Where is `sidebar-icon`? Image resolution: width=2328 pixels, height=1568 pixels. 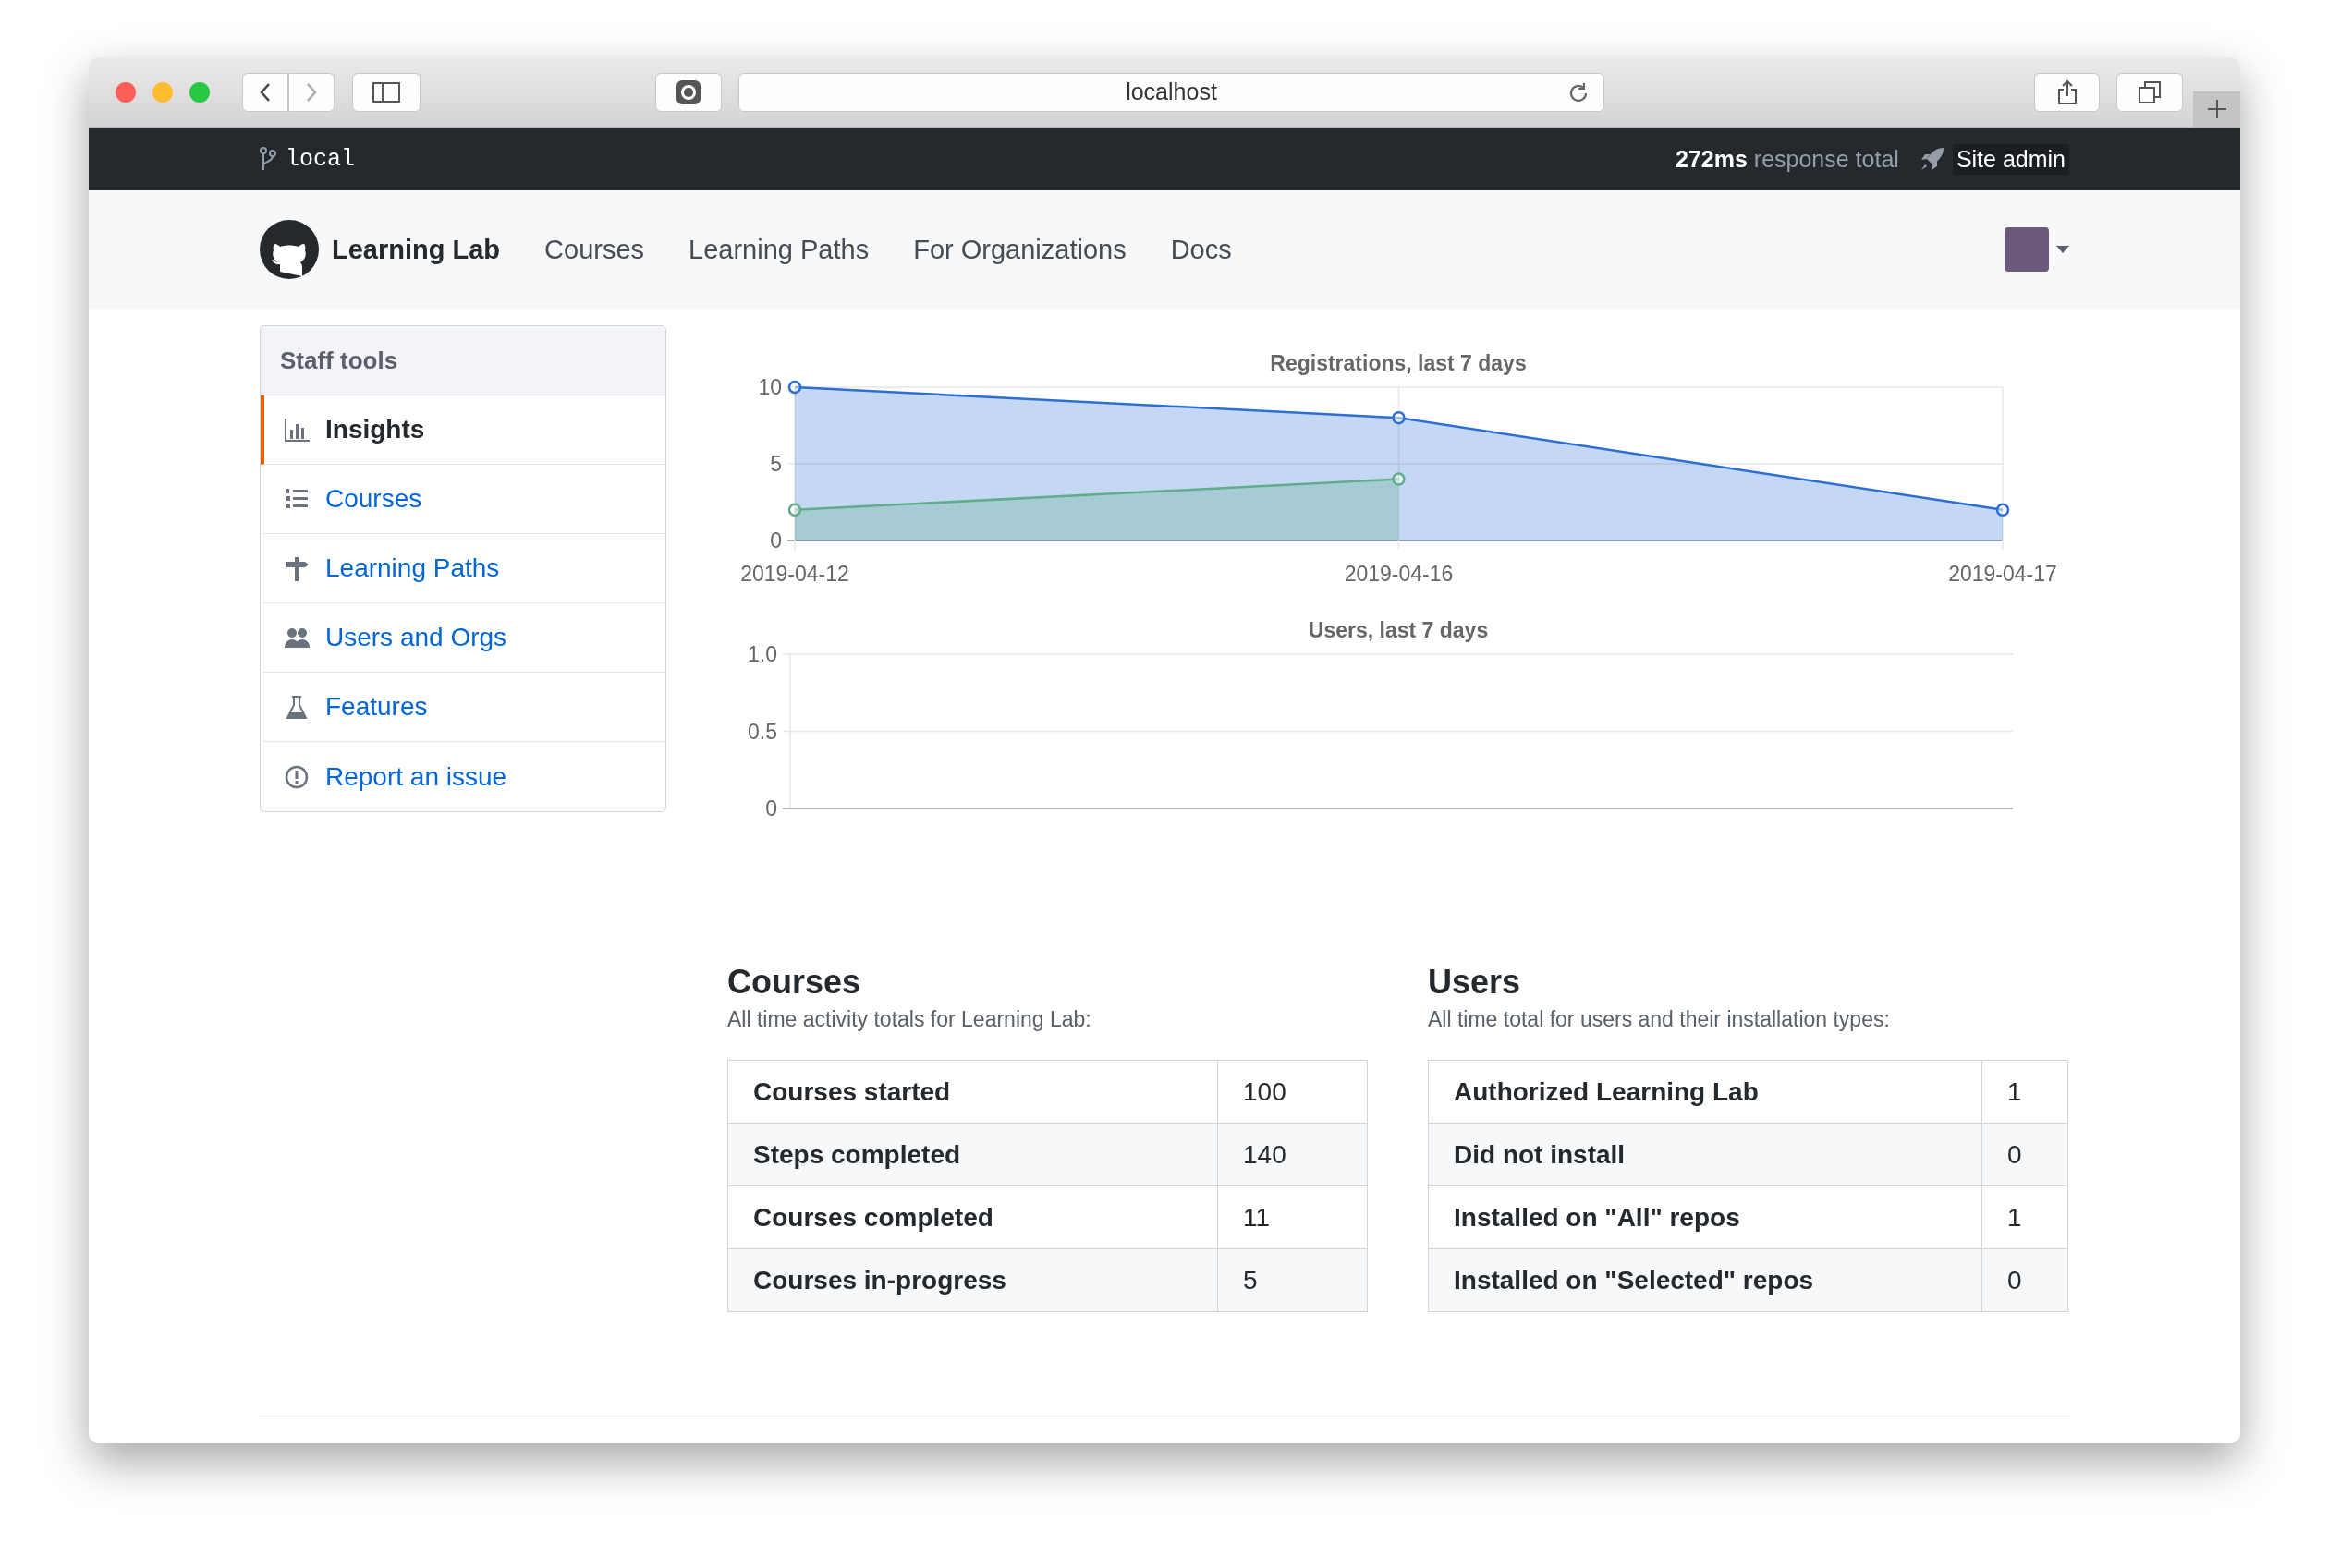
sidebar-icon is located at coordinates (386, 92).